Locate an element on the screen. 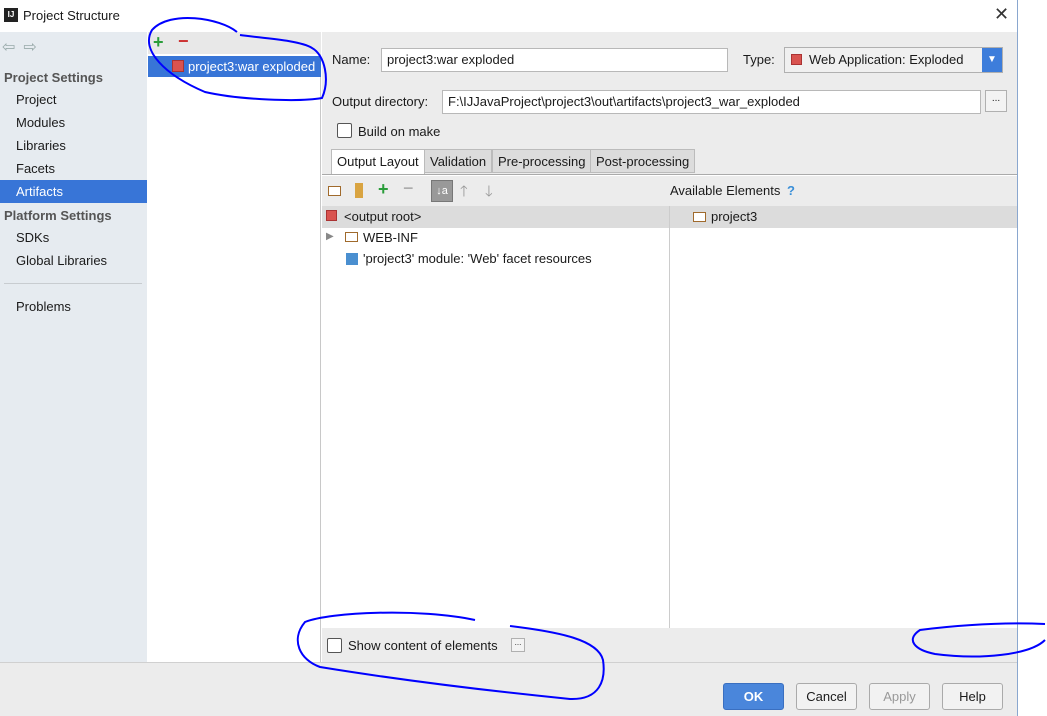  annotation-circle-artifact is located at coordinates (237, 59).